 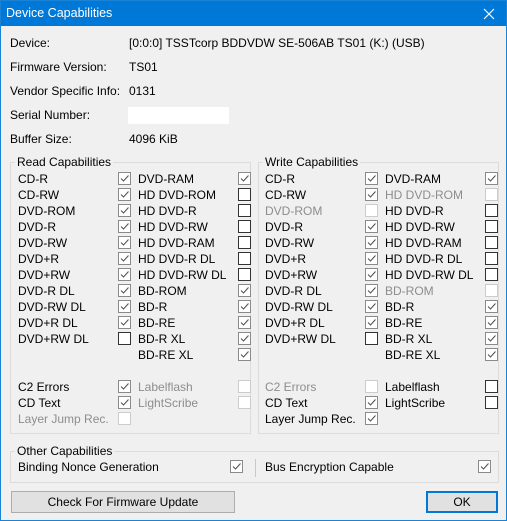 I want to click on write-cd-r-option: CD-R, so click(x=321, y=179).